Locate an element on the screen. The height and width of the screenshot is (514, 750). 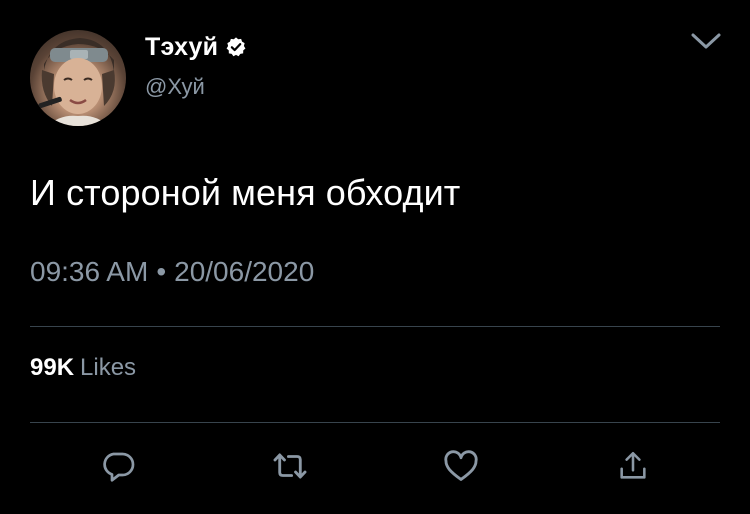
retweet-icon is located at coordinates (290, 466).